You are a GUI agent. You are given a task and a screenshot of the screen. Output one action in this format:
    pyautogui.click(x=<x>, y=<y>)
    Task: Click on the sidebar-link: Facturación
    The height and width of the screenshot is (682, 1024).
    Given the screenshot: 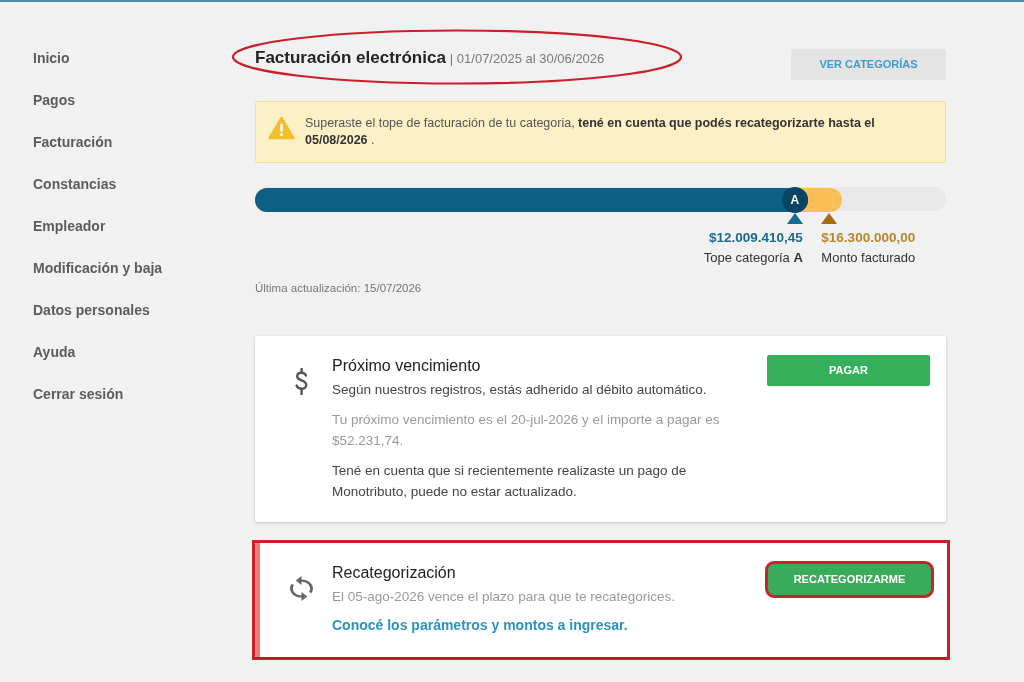 What is the action you would take?
    pyautogui.click(x=73, y=142)
    